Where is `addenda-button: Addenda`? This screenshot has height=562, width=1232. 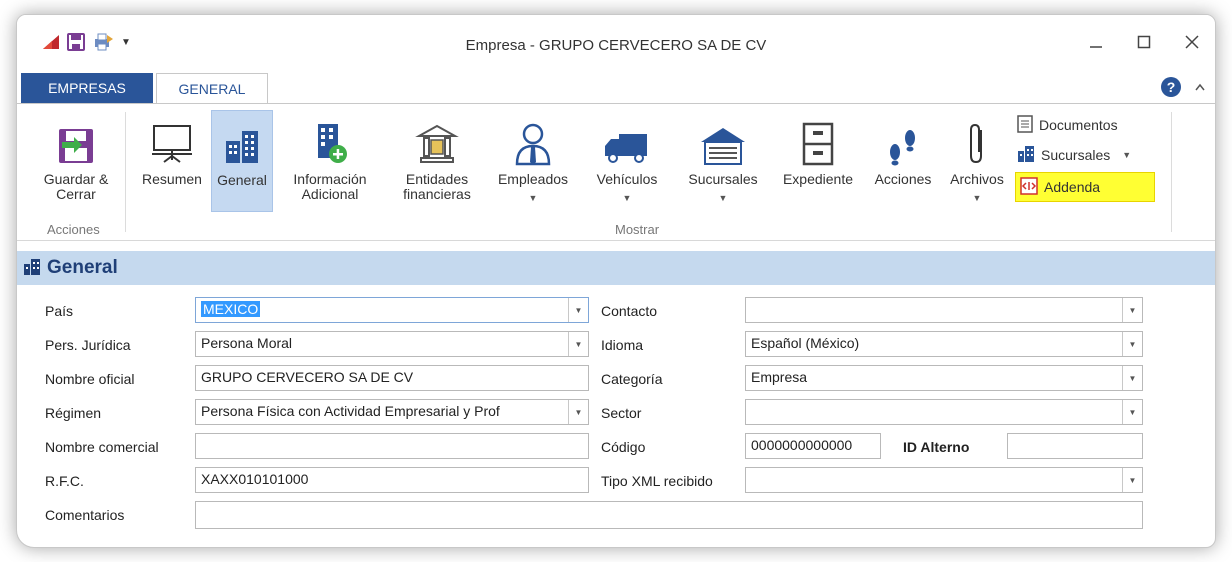 addenda-button: Addenda is located at coordinates (1085, 187).